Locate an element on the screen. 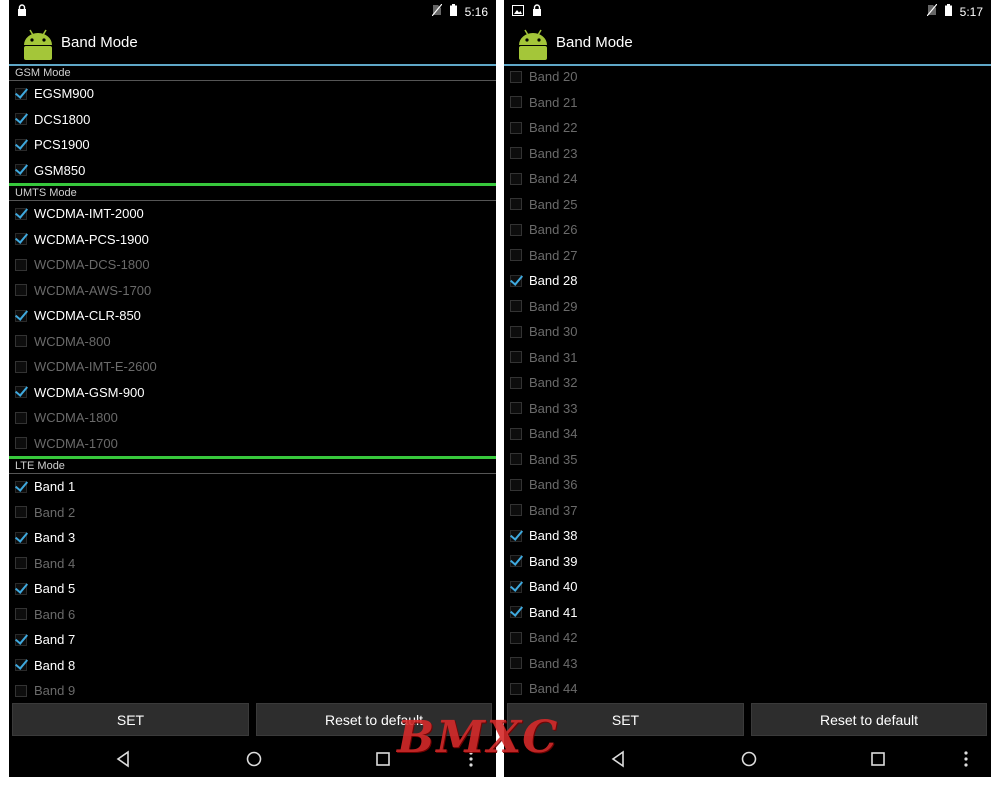 This screenshot has height=808, width=1000. band-checkbox-row: Band 32 is located at coordinates (747, 383).